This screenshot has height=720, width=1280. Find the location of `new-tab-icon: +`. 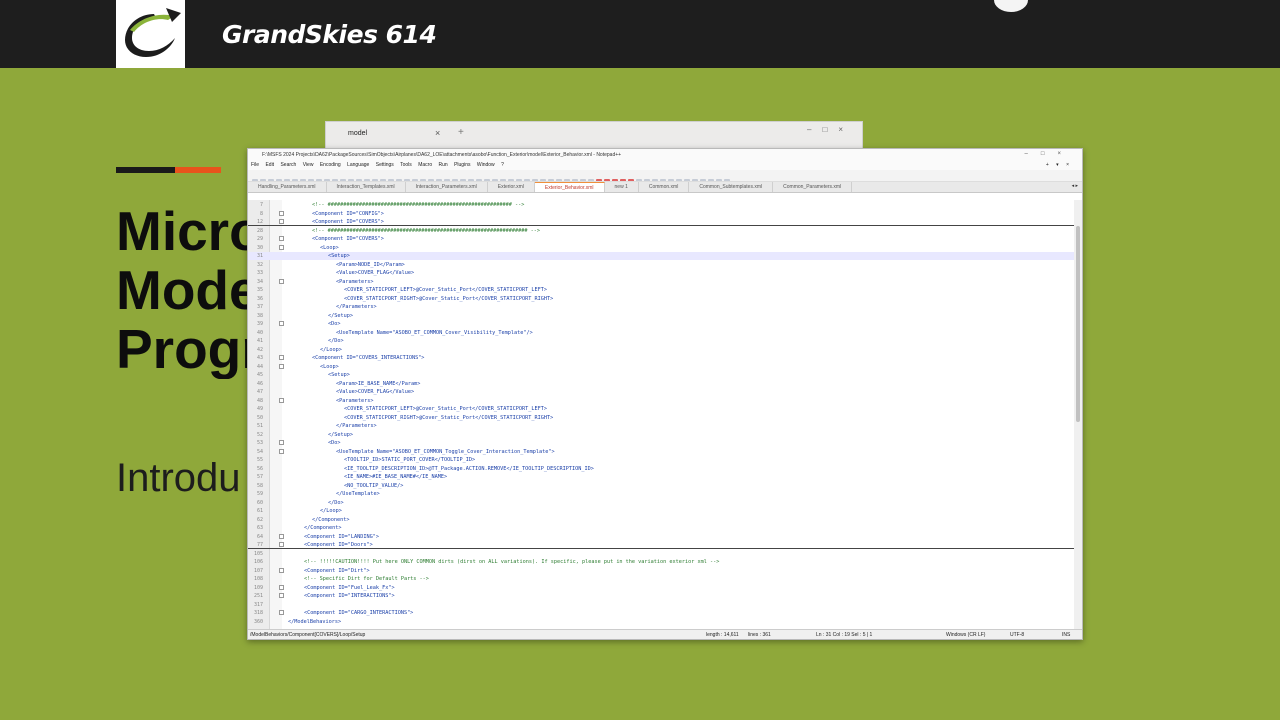

new-tab-icon: + is located at coordinates (461, 132).